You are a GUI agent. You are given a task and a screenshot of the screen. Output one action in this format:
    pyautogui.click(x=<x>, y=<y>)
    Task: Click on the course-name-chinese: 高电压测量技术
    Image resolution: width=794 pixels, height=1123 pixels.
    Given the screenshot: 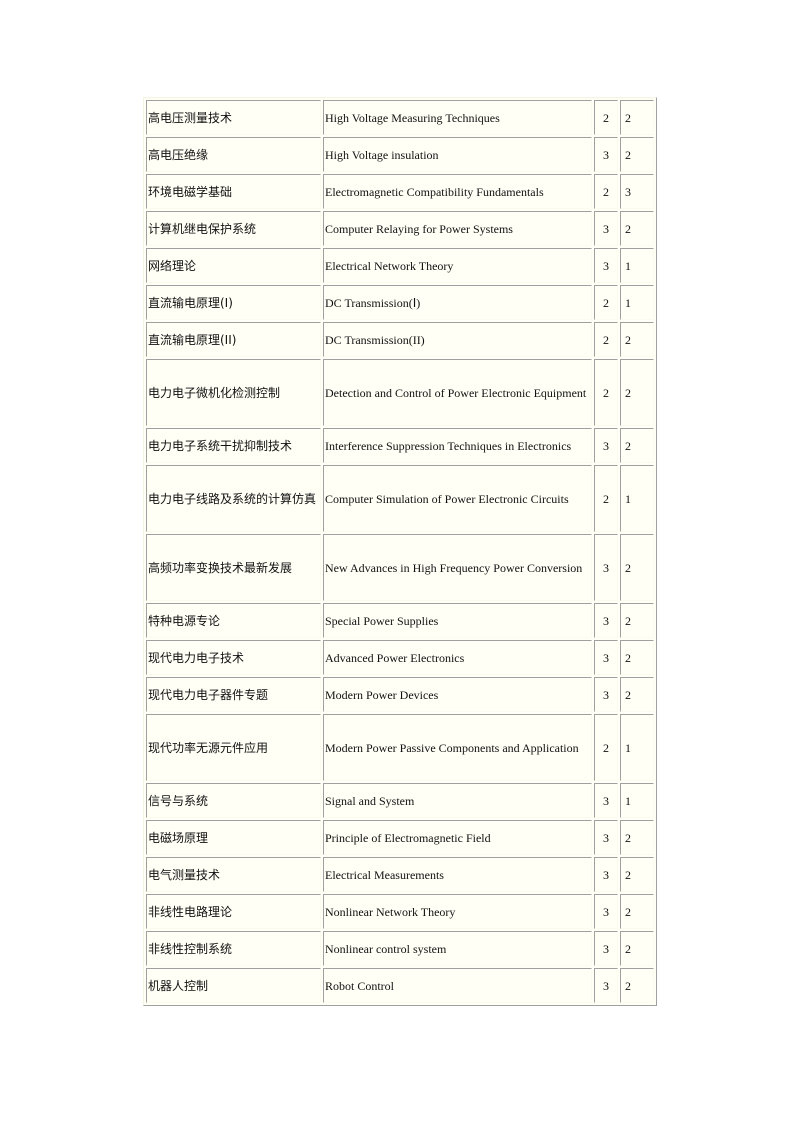 What is the action you would take?
    pyautogui.click(x=233, y=117)
    